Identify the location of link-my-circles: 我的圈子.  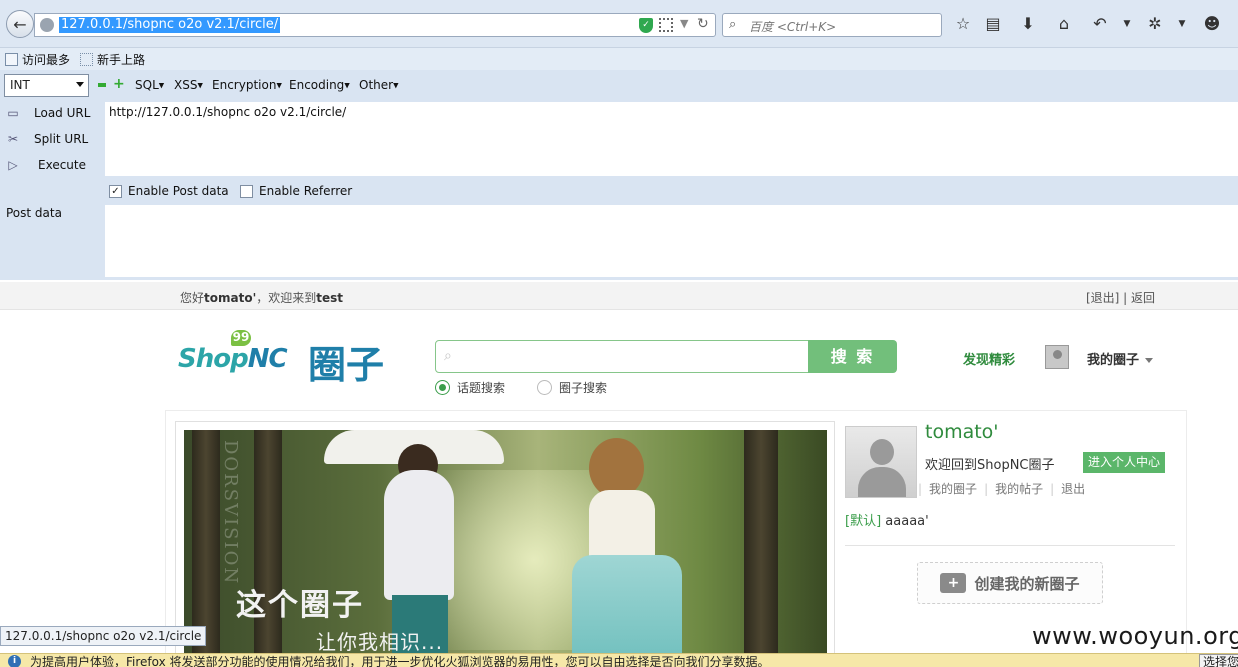
(953, 489).